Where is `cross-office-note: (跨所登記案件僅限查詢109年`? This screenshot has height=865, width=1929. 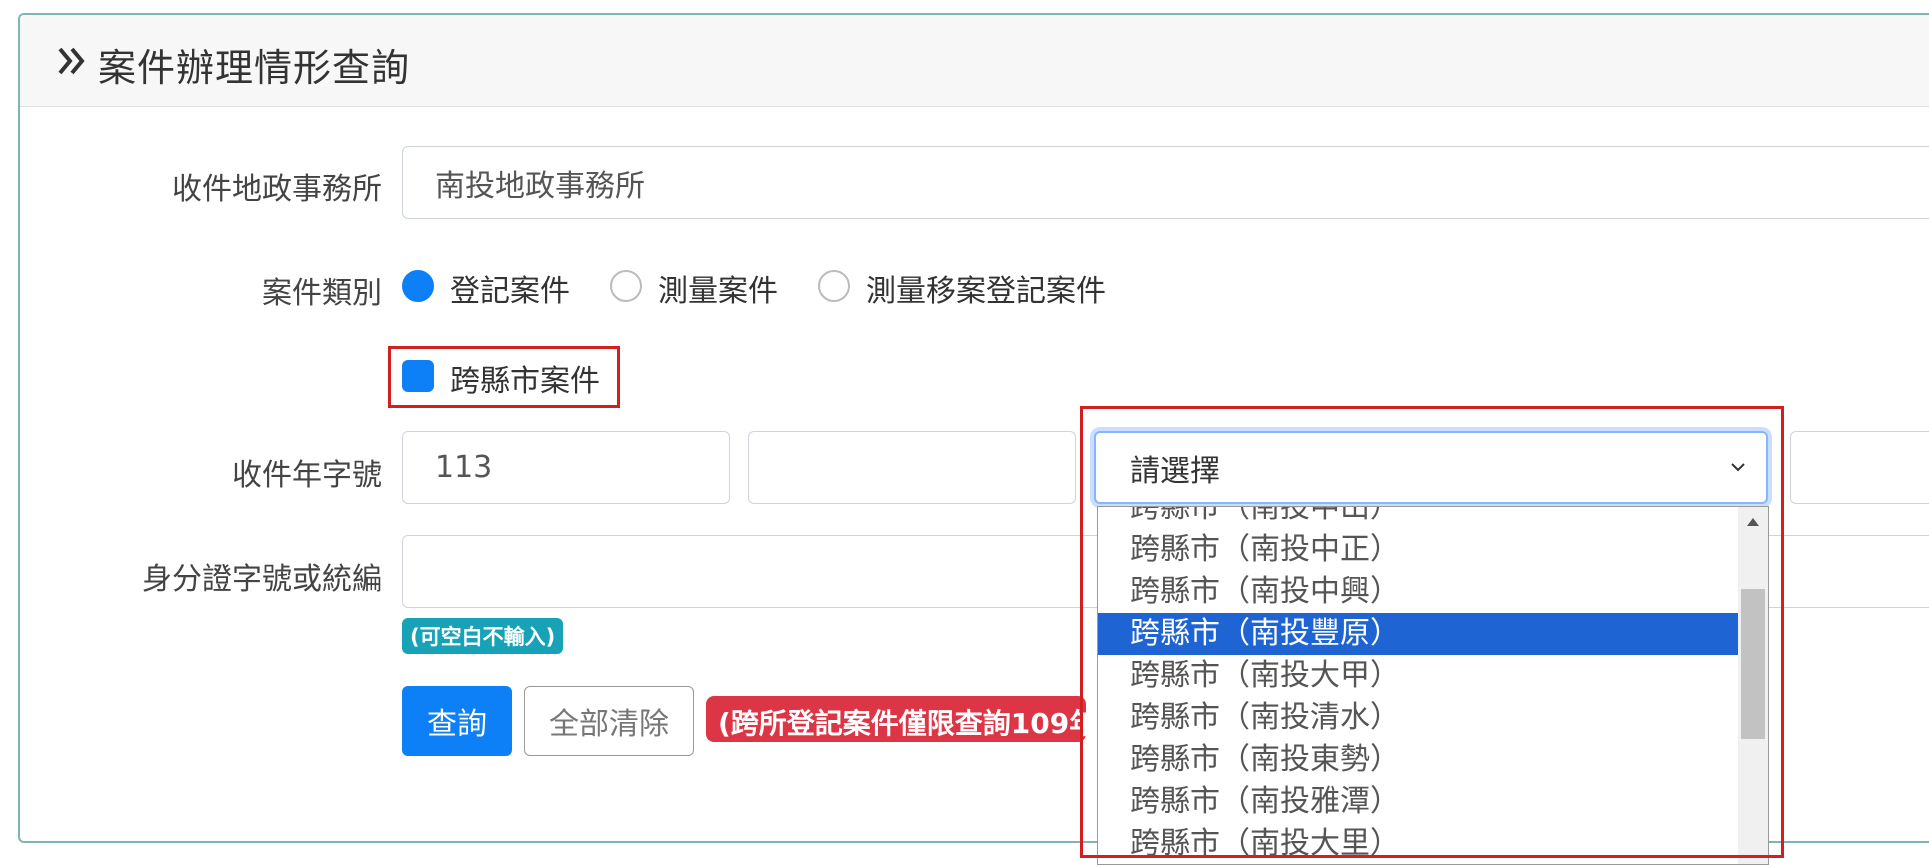 cross-office-note: (跨所登記案件僅限查詢109年 is located at coordinates (896, 719).